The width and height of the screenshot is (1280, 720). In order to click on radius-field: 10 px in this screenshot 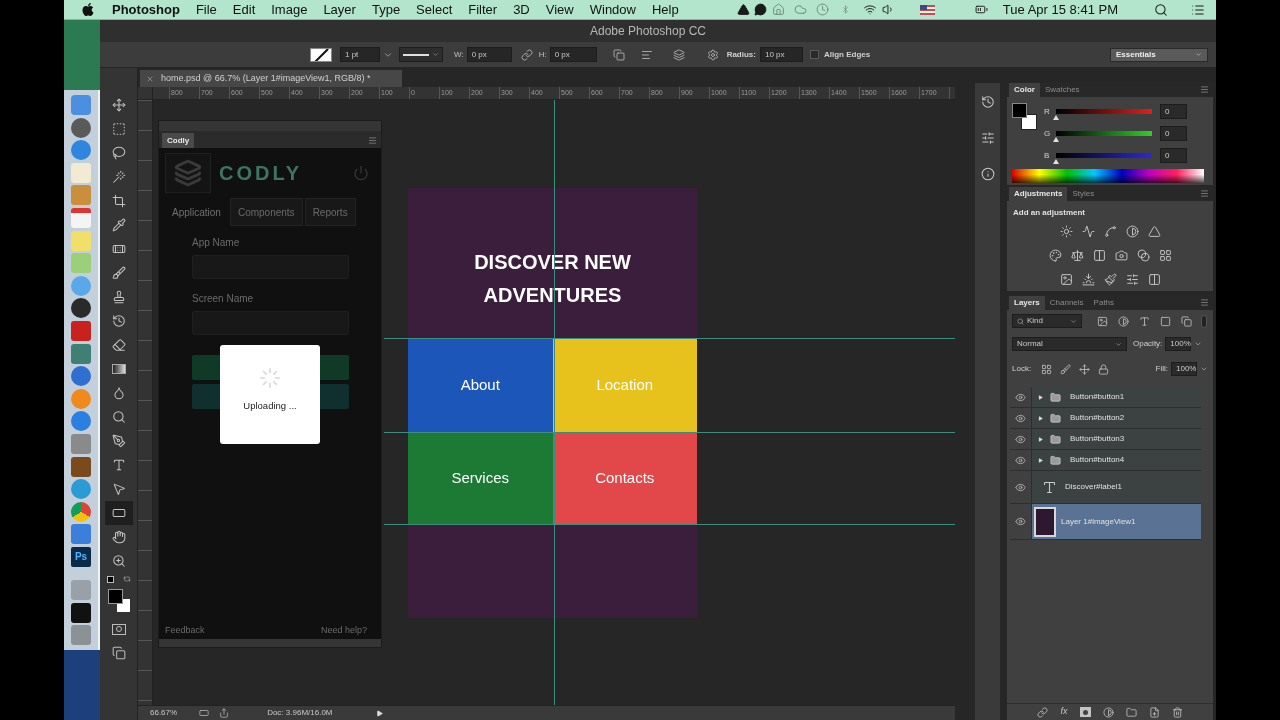, I will do `click(781, 54)`.